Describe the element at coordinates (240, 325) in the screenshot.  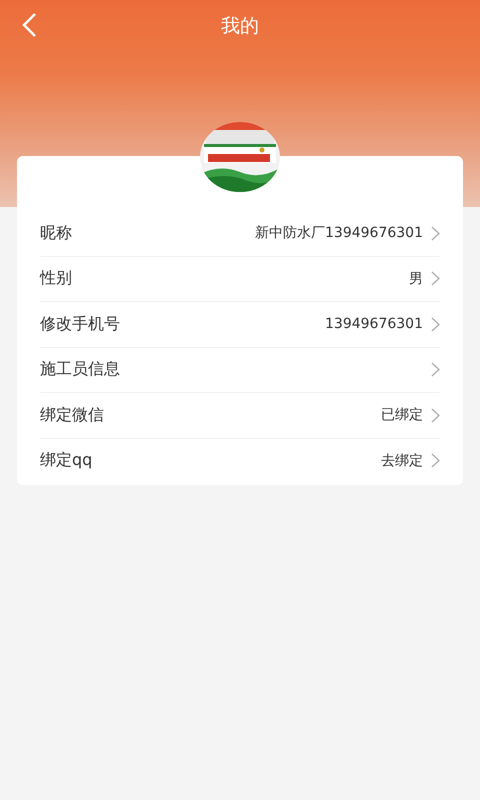
I see `settings-row: 修改手机号 13949676301` at that location.